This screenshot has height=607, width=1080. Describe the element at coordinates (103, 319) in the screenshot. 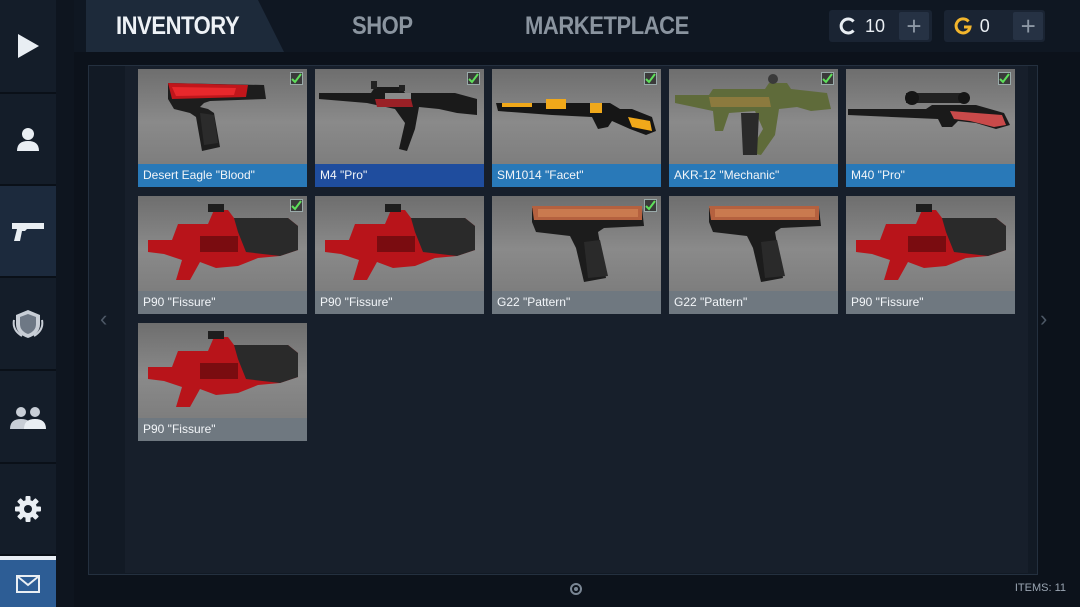

I see `prev-page-arrow: ‹` at that location.